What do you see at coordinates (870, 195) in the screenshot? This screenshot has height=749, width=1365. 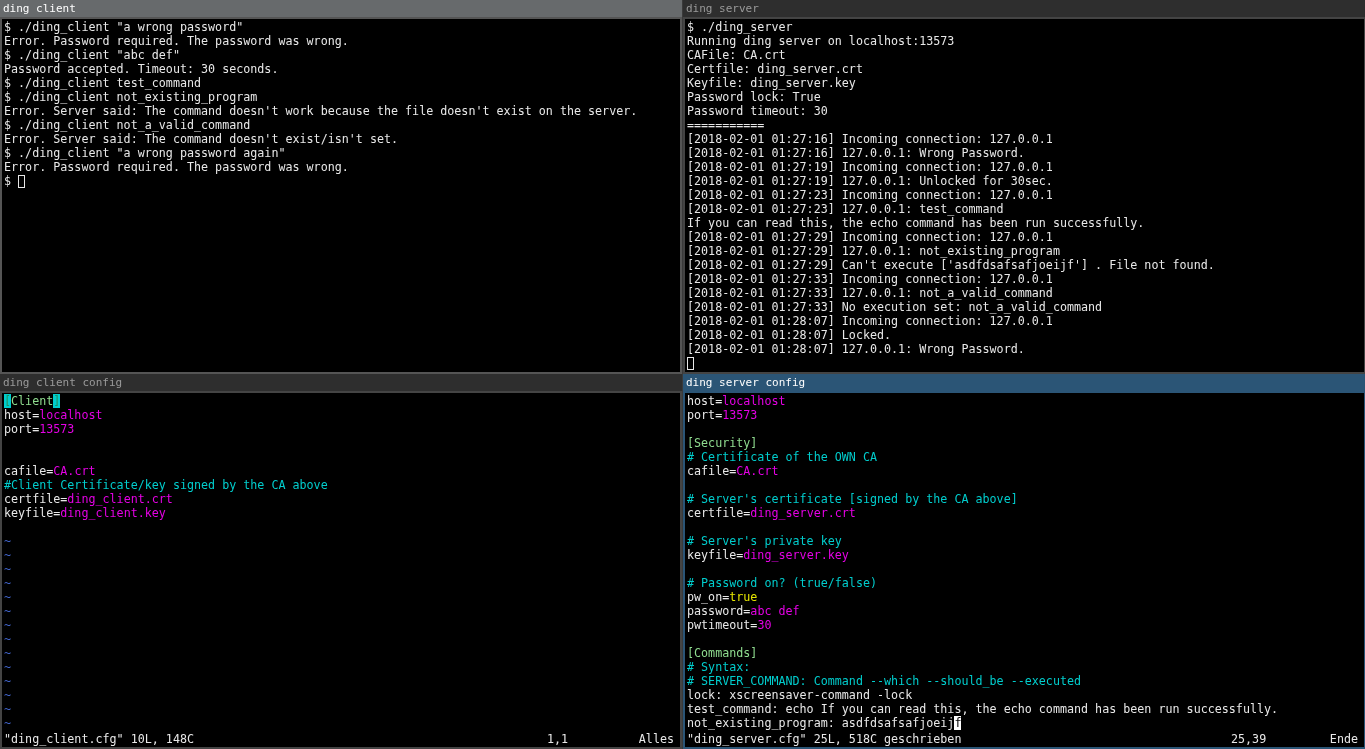 I see `terminal-line: [2018-02-01 01:27:23] Incoming connection: 127.0.0.1` at bounding box center [870, 195].